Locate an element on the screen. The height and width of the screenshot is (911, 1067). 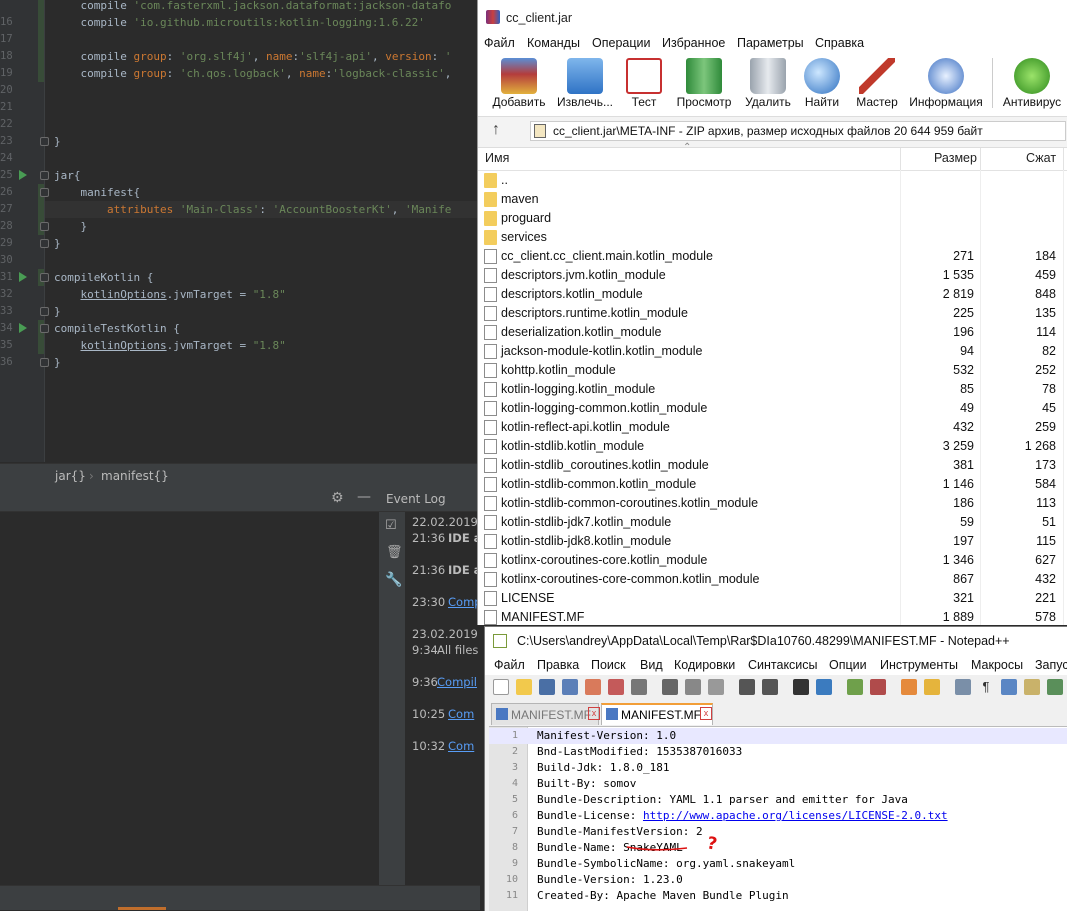
gear-icon: ⚙ is located at coordinates (337, 498).